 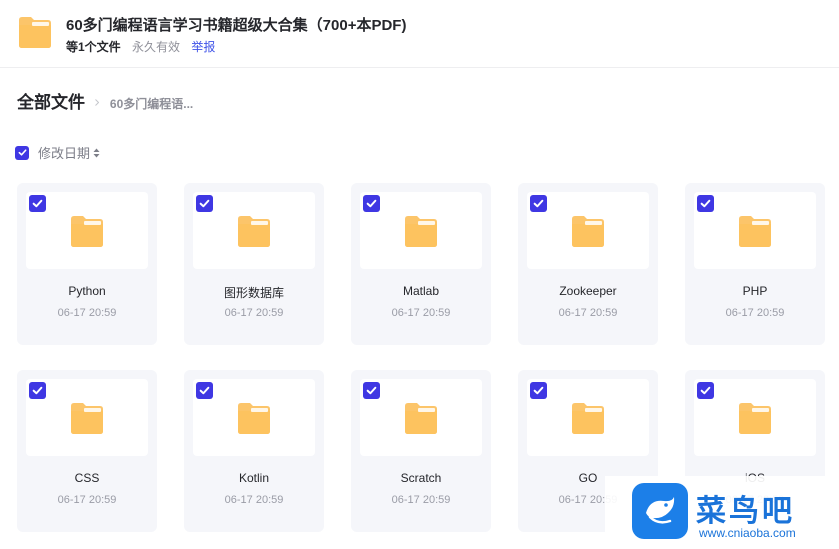 What do you see at coordinates (745, 511) in the screenshot?
I see `watermark-name: 菜鸟吧` at bounding box center [745, 511].